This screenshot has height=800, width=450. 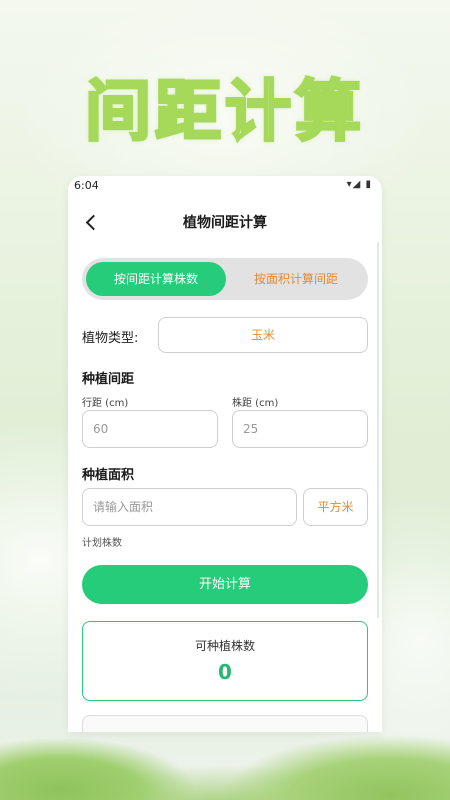 What do you see at coordinates (224, 646) in the screenshot?
I see `result-label: 可种植株数` at bounding box center [224, 646].